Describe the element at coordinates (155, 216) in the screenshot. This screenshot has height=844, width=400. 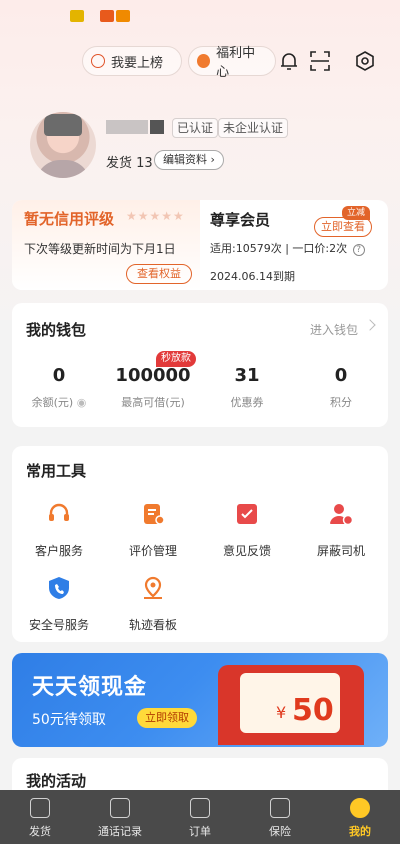
I see `rating-stars: ★★★★★` at that location.